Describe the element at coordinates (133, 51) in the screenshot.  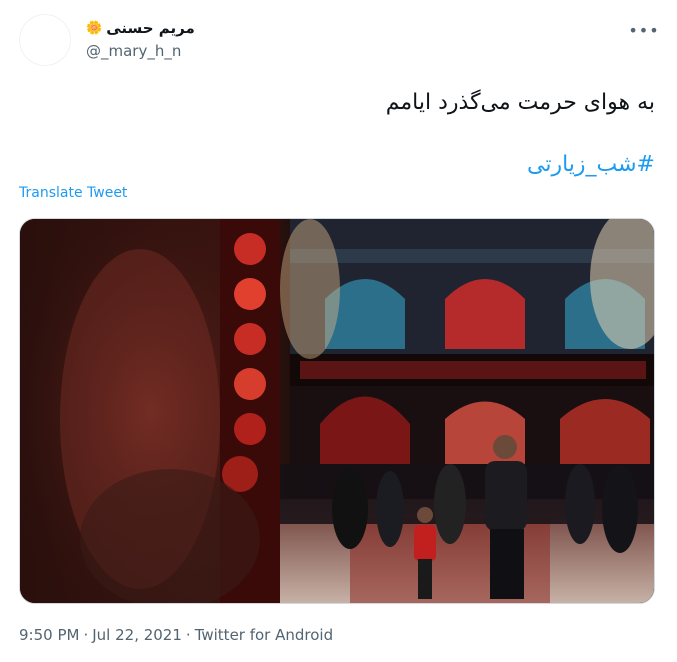
I see `author-handle: @_mary_h_n` at that location.